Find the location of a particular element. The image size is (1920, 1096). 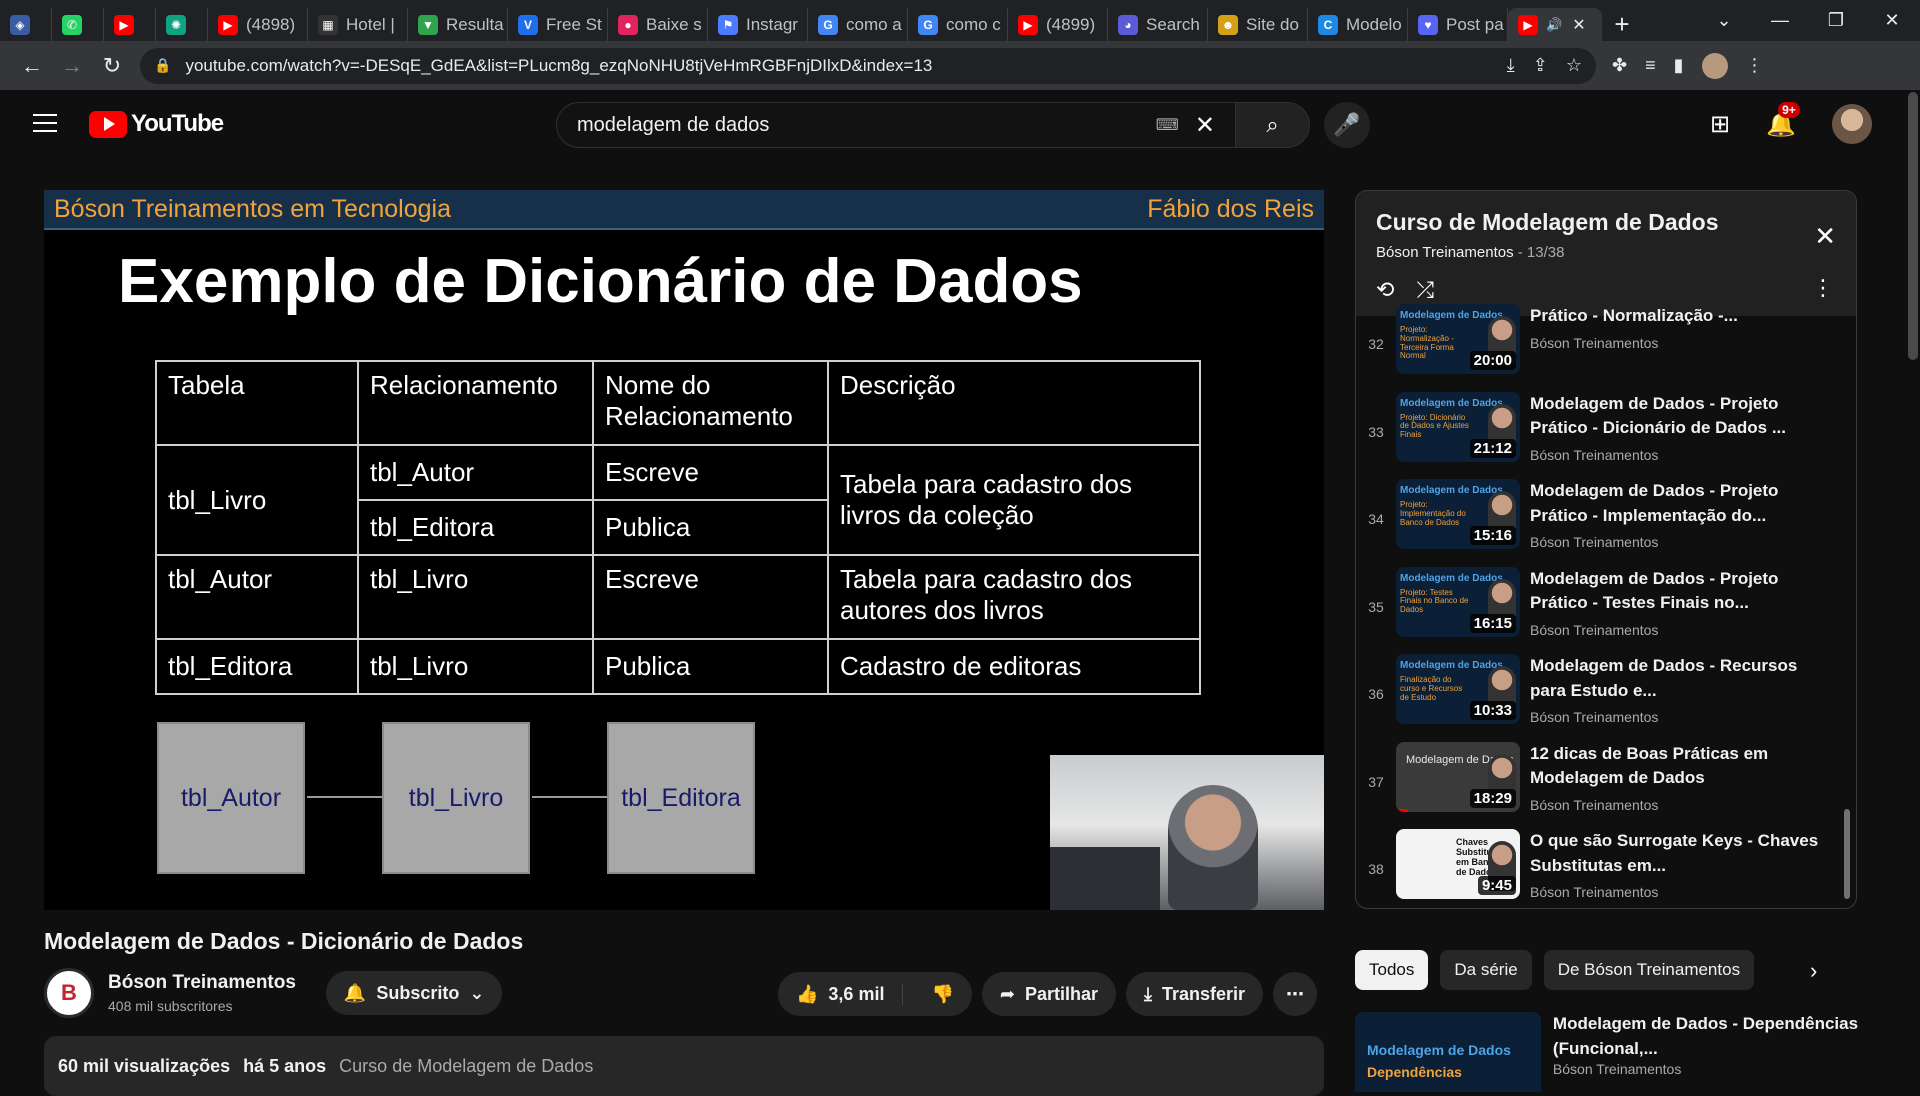

search-button: ⌕ is located at coordinates (1273, 125).